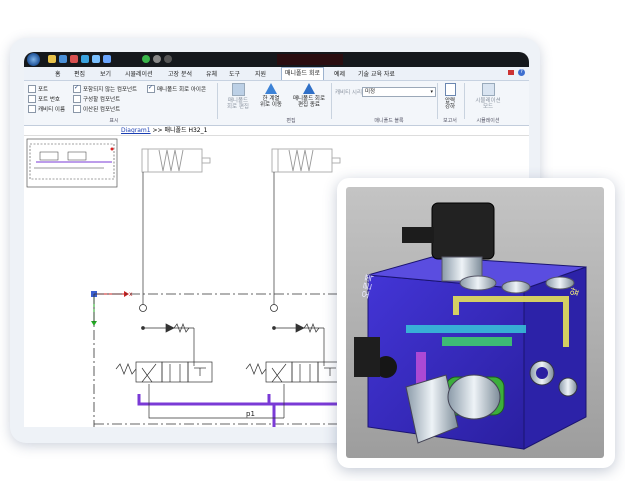 This screenshot has height=481, width=625. What do you see at coordinates (309, 88) in the screenshot?
I see `double-arrow-up-icon` at bounding box center [309, 88].